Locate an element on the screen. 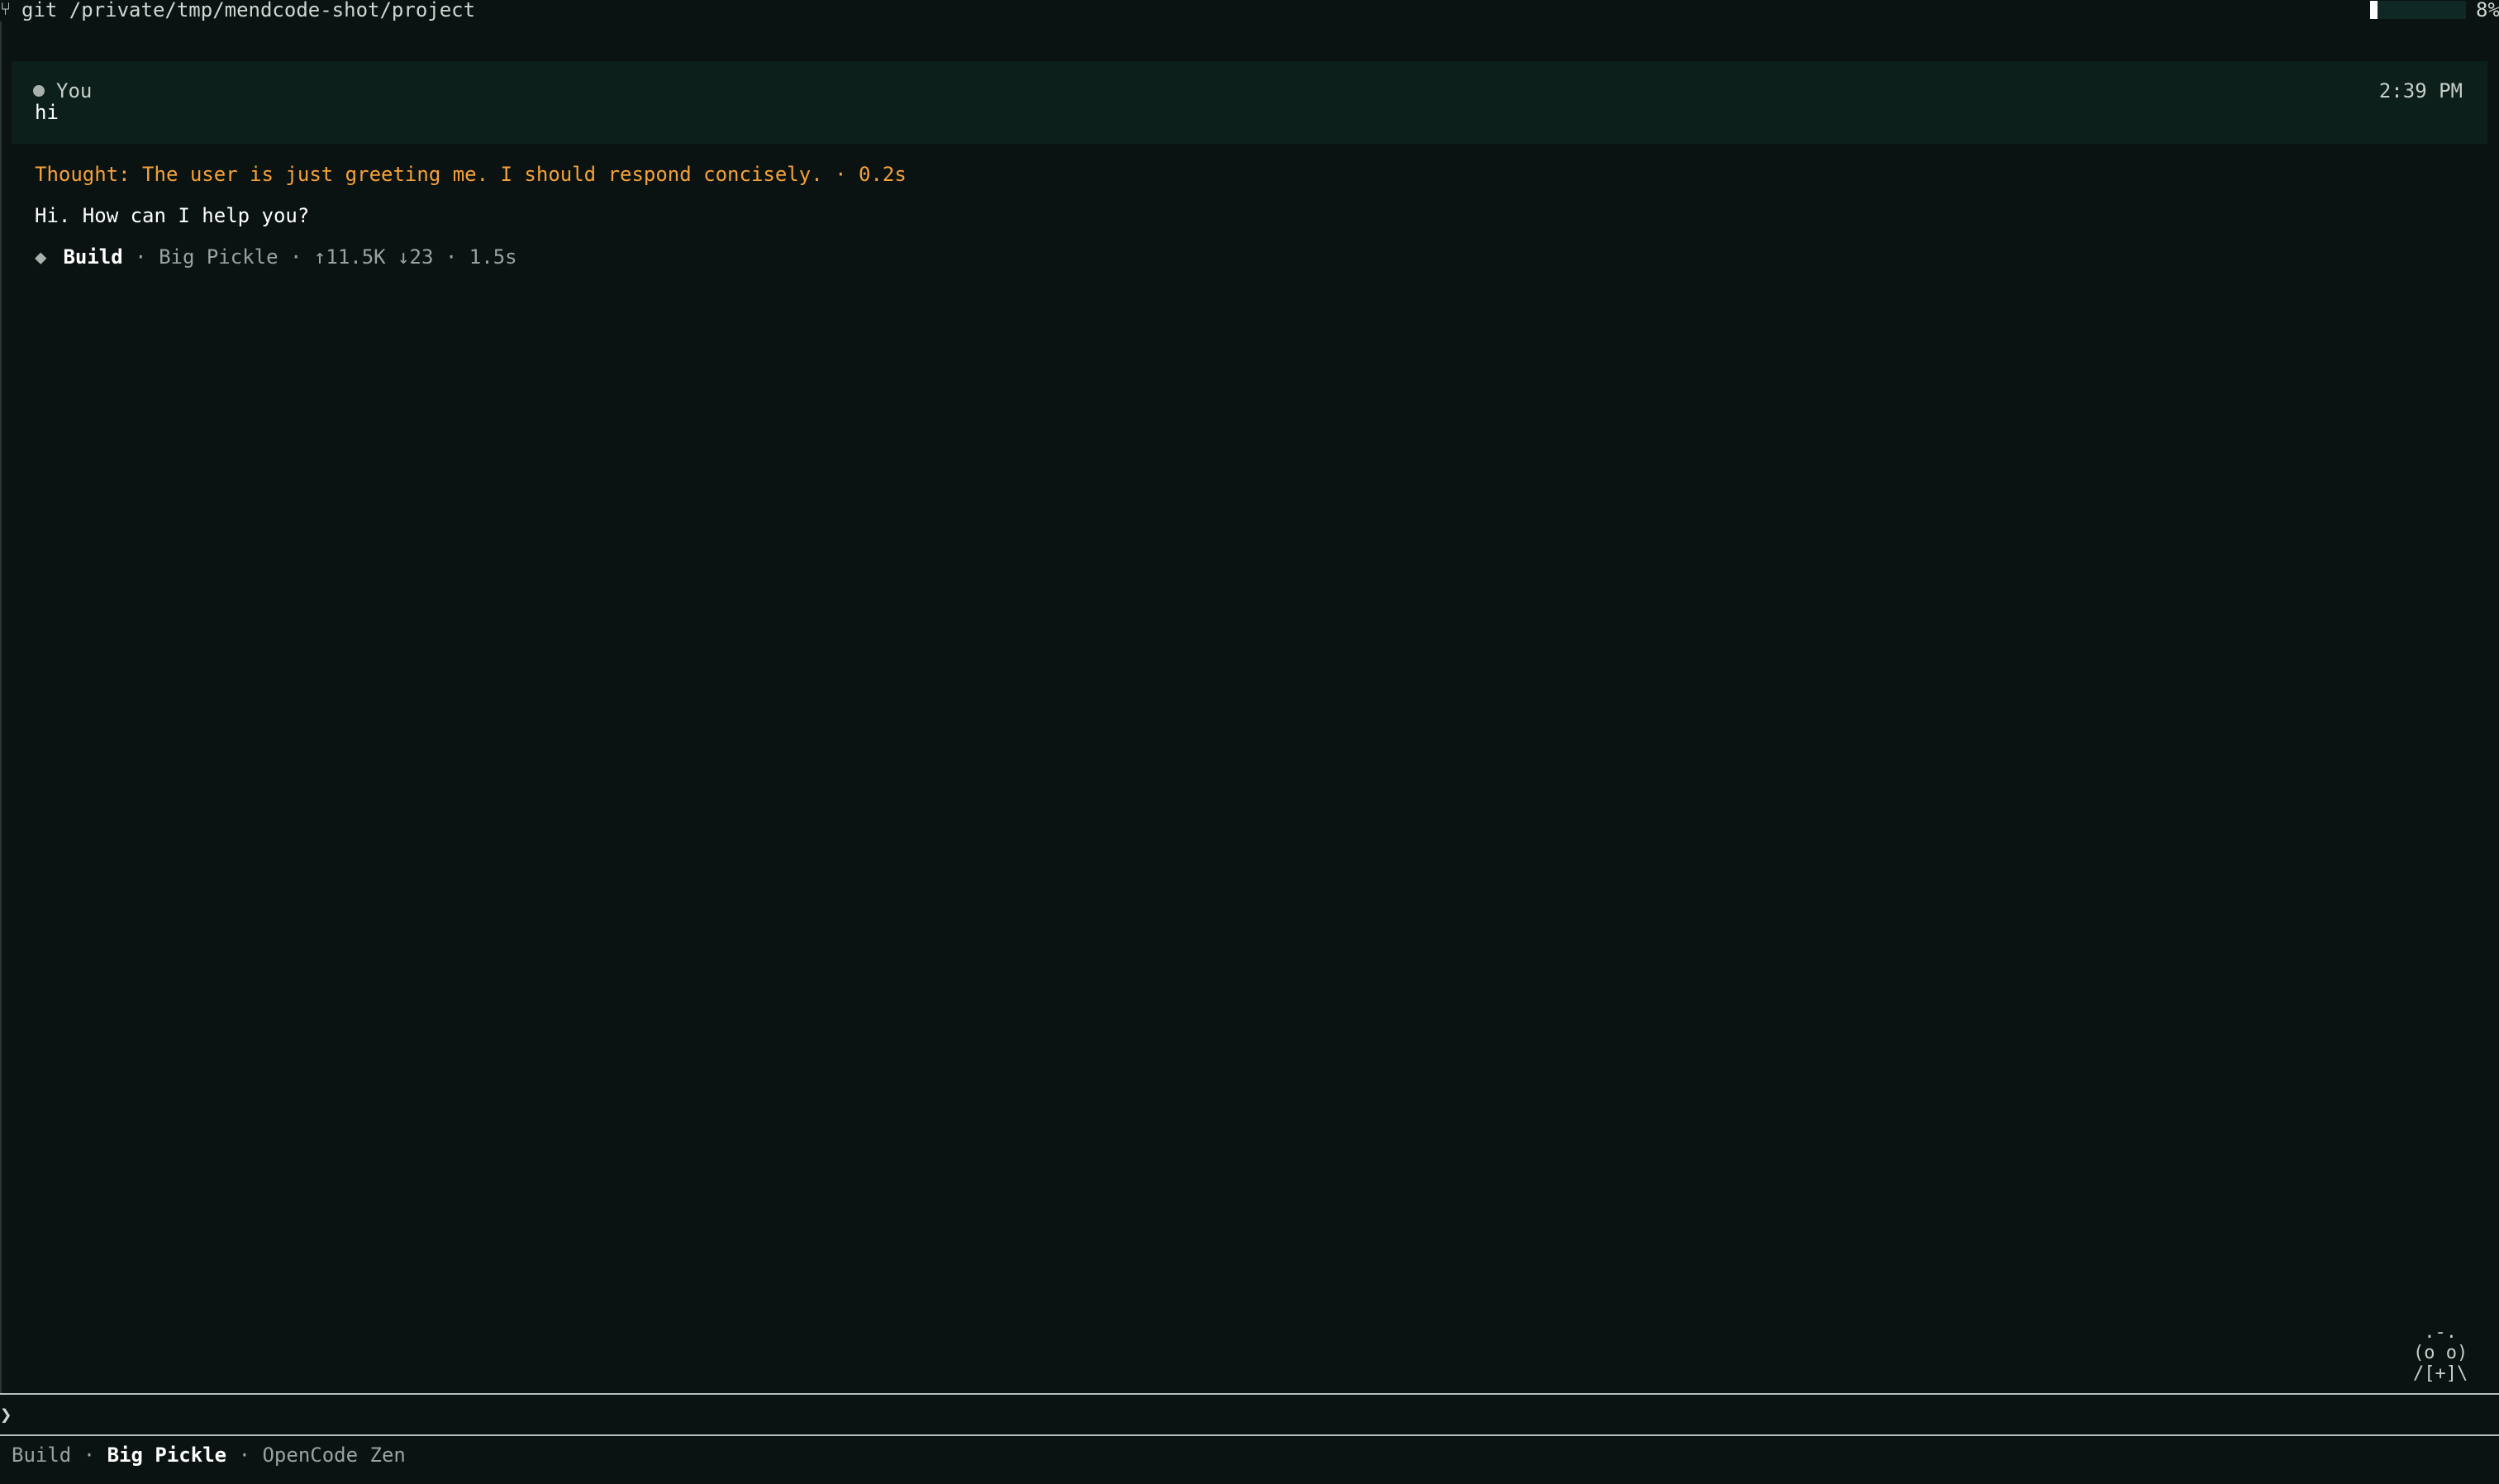  meta-agent: Build is located at coordinates (93, 257).